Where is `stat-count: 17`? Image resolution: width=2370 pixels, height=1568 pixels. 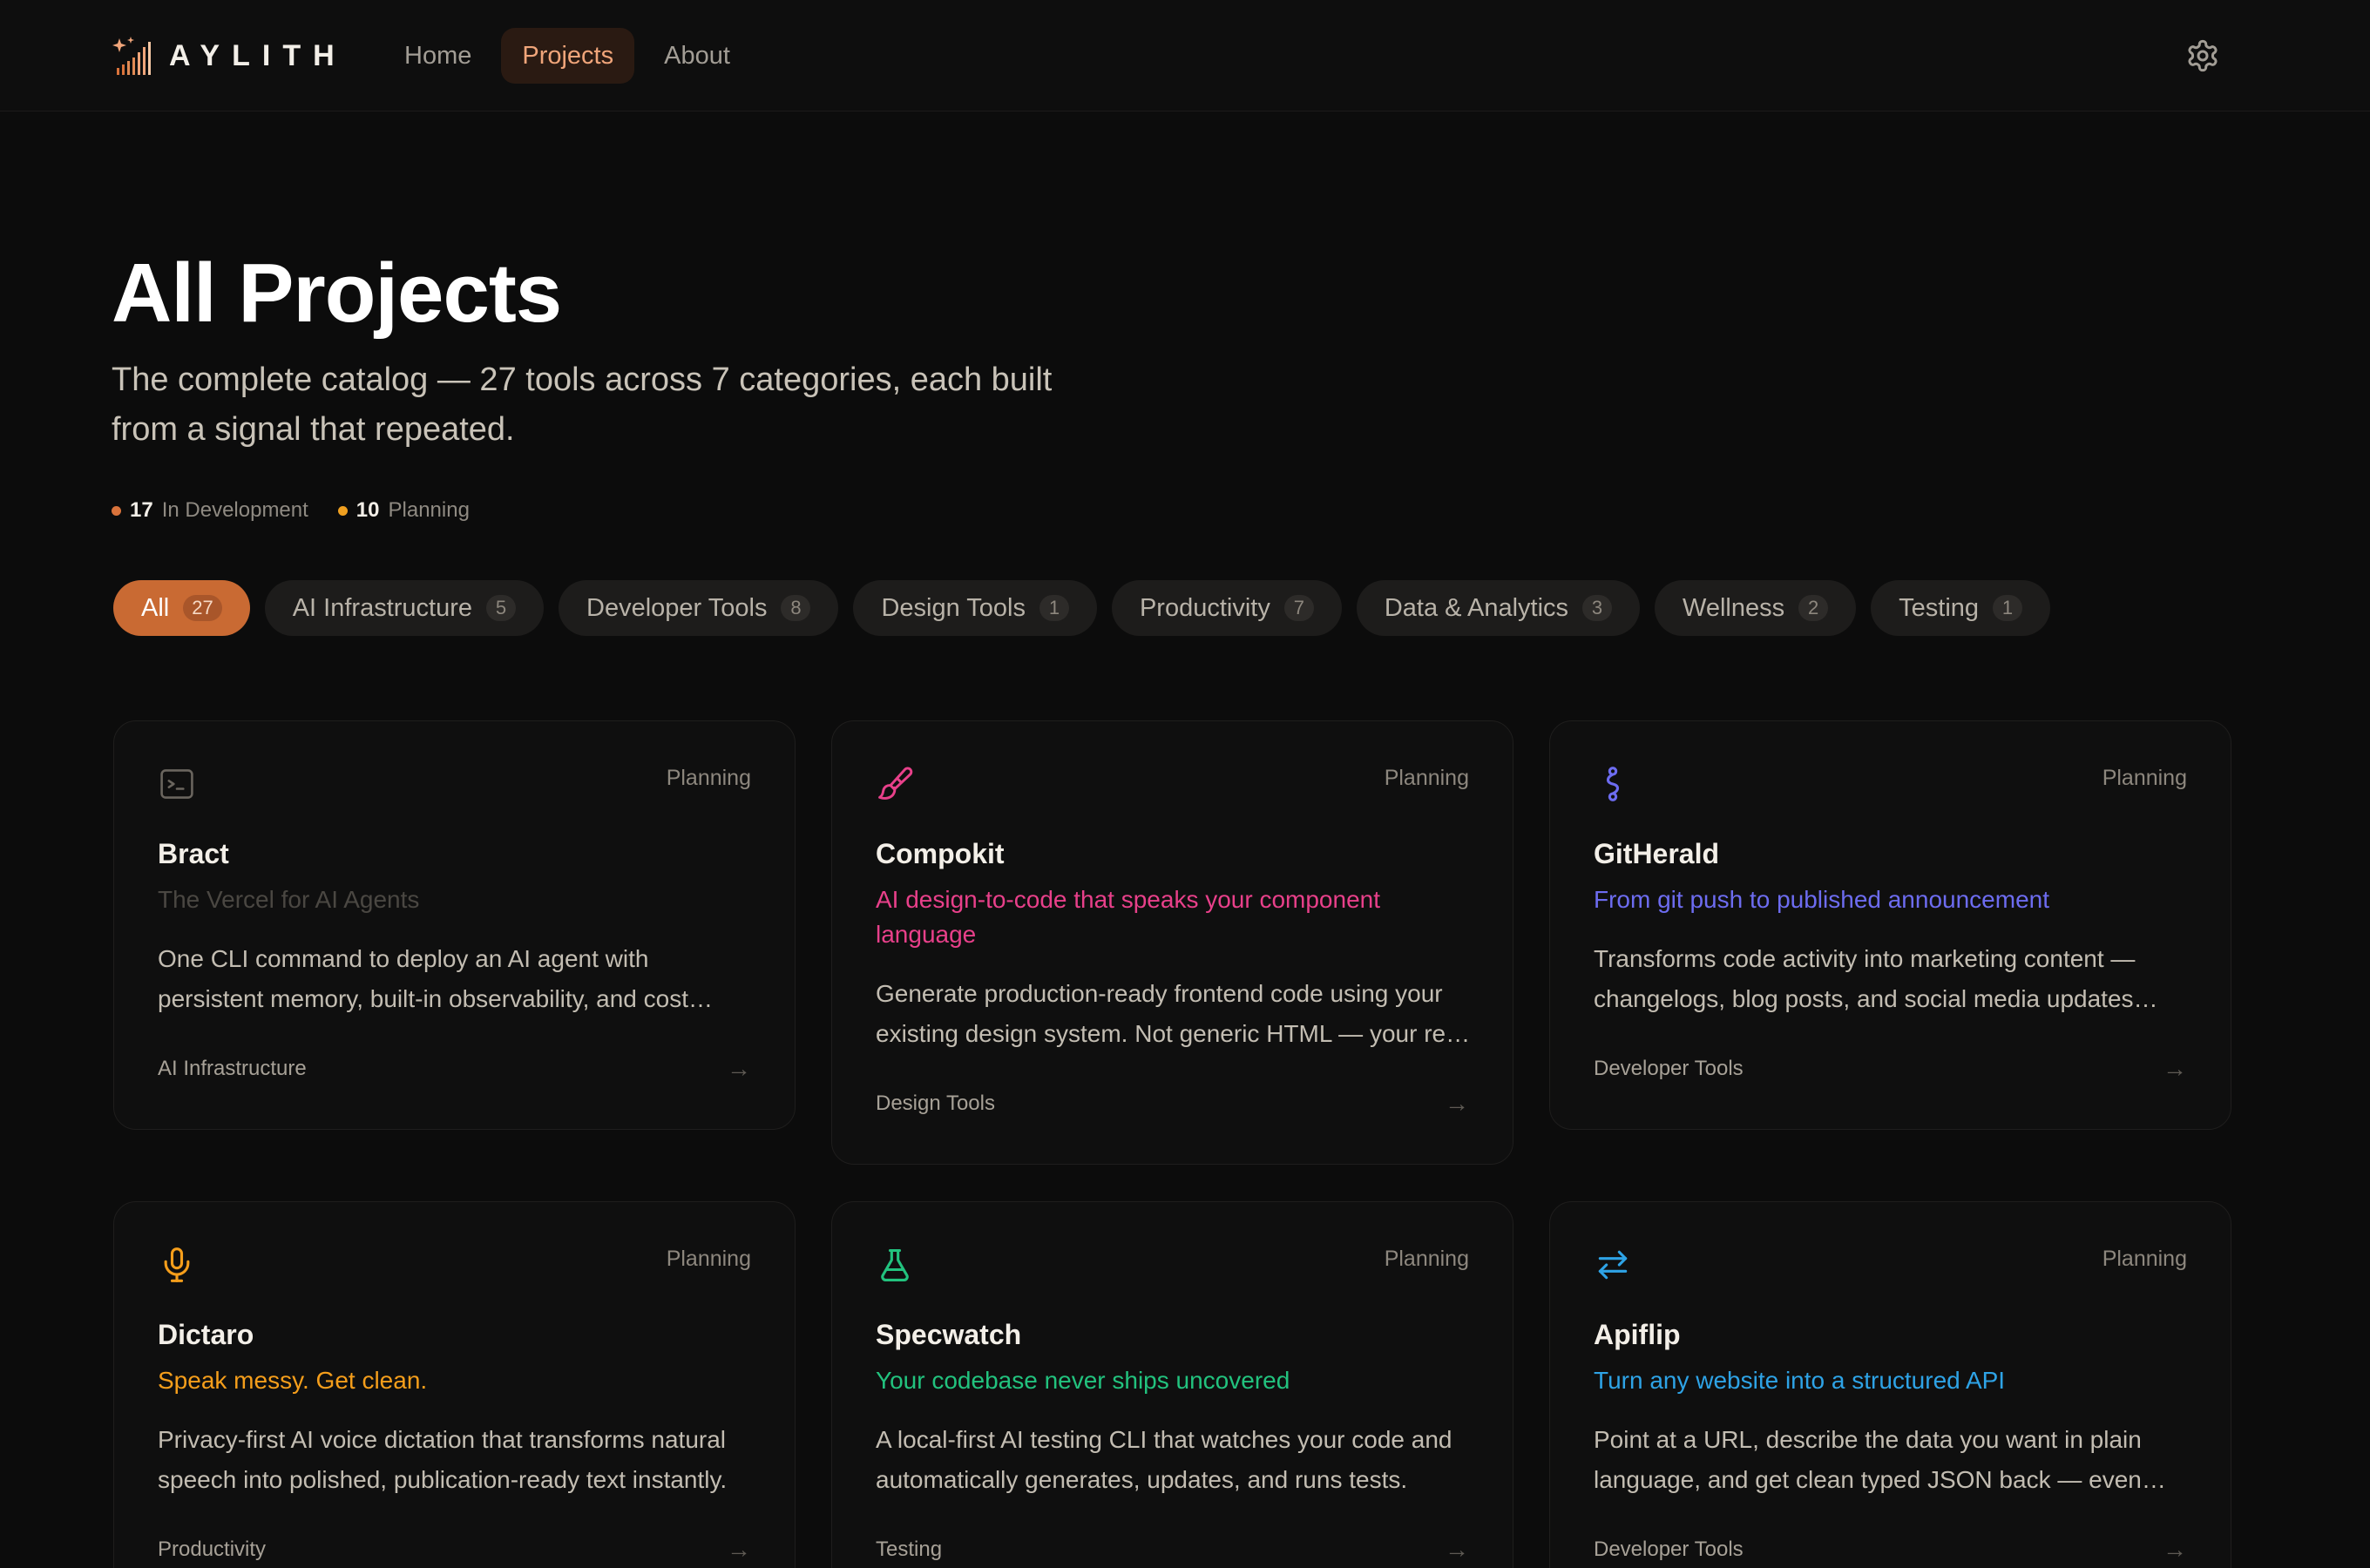
stat-count: 17 is located at coordinates (141, 510).